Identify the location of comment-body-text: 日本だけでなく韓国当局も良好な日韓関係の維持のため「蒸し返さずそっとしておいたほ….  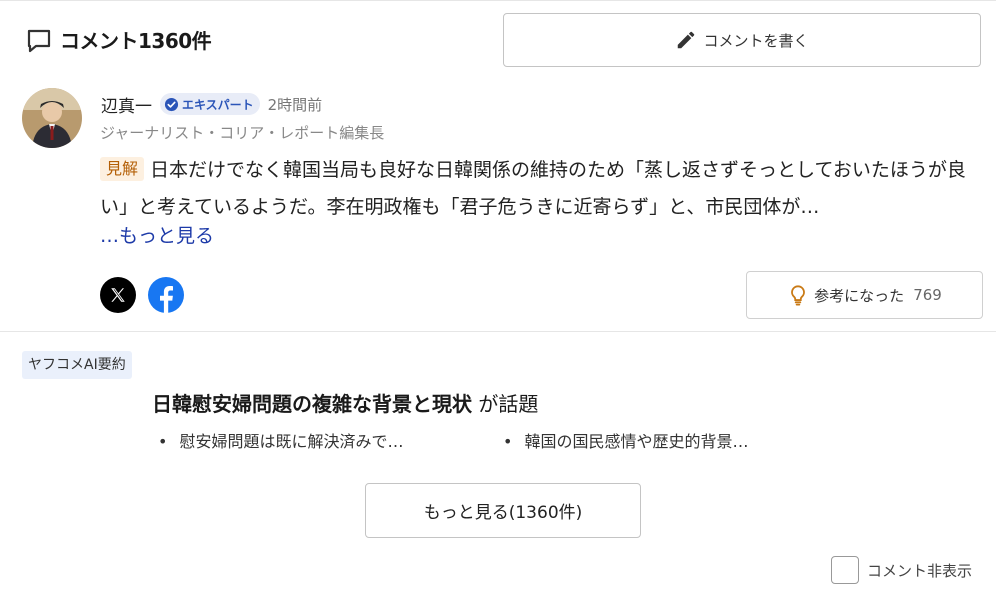
(533, 188).